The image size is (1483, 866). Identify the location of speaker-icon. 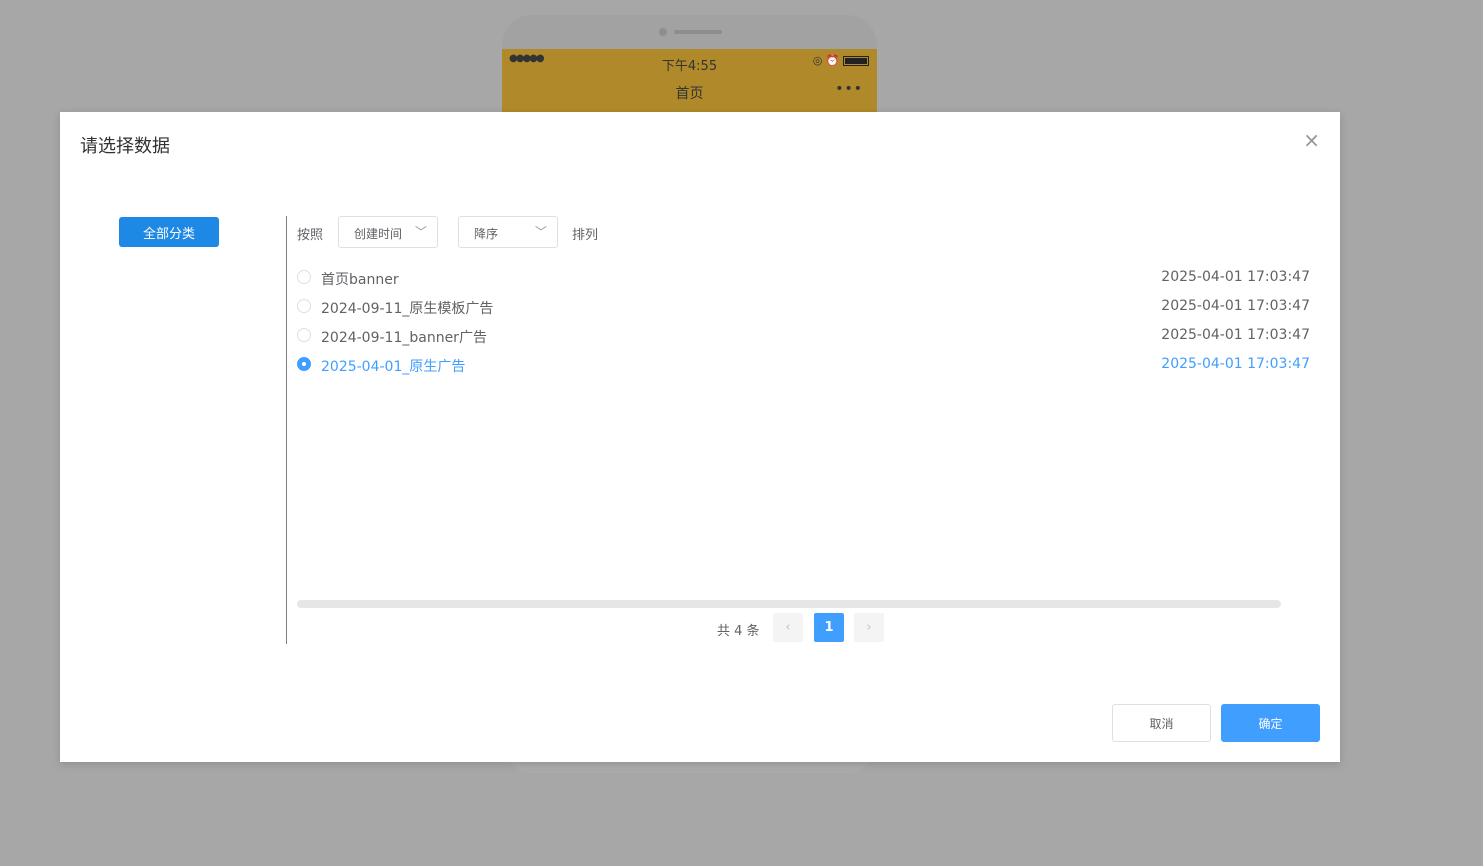
(698, 32).